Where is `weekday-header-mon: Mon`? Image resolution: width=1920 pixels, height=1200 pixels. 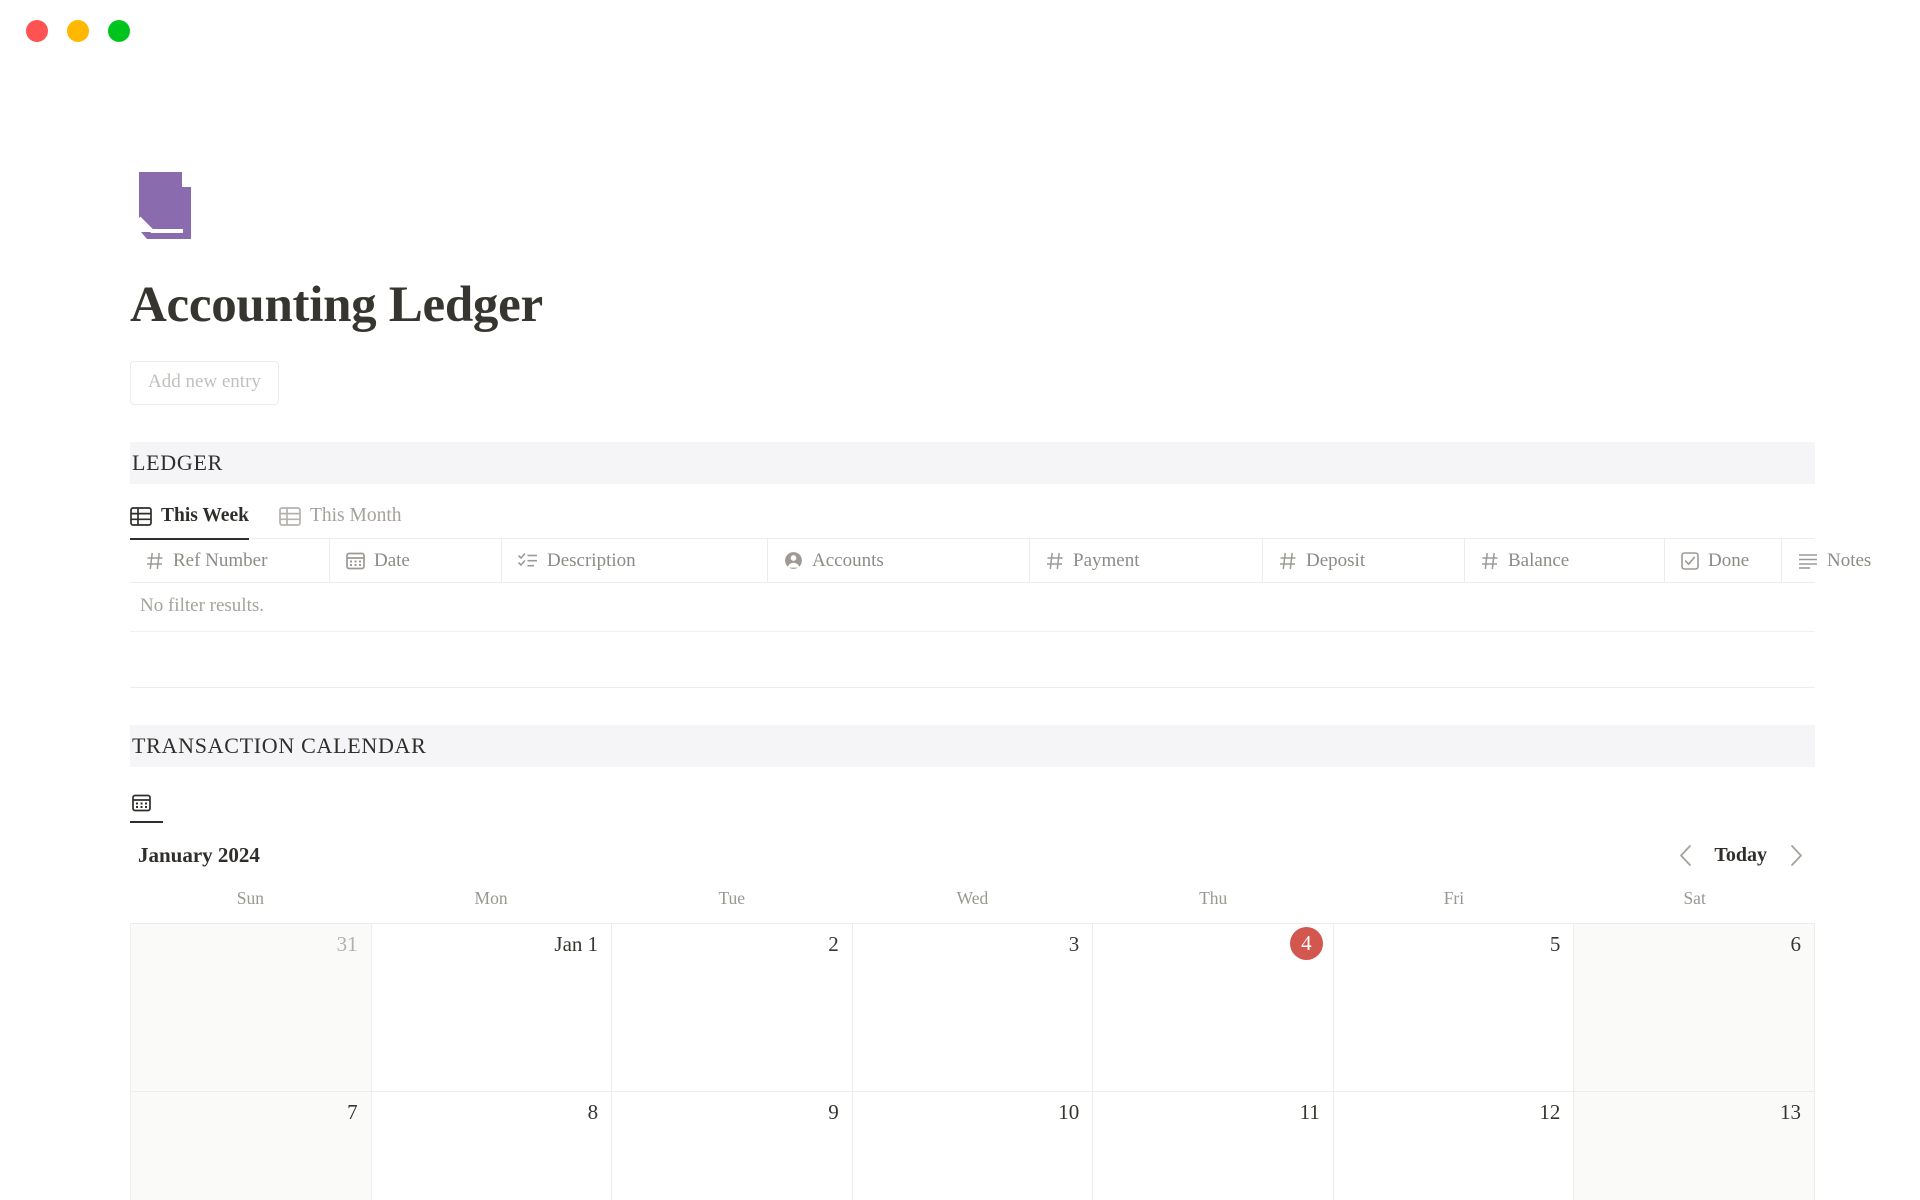
weekday-header-mon: Mon is located at coordinates (491, 898).